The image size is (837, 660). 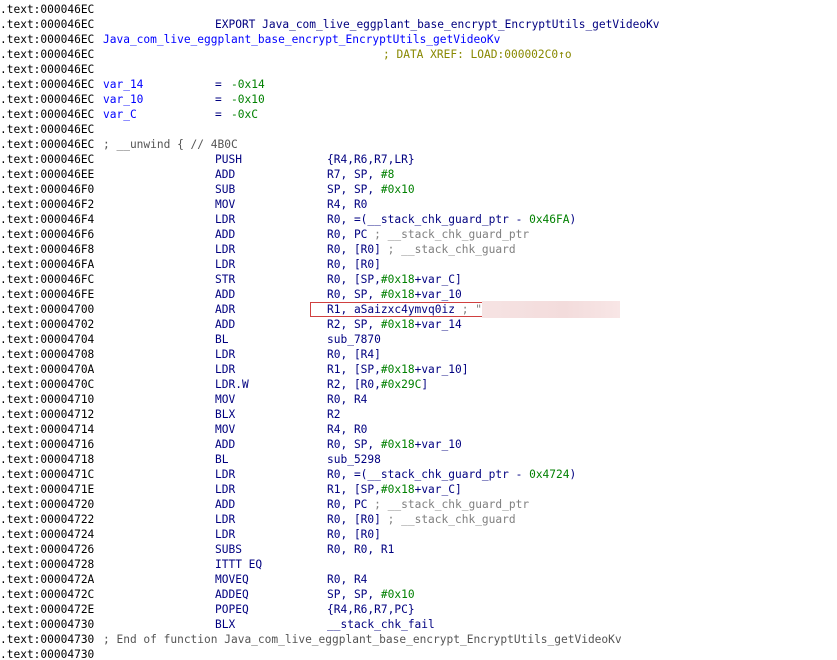 What do you see at coordinates (418, 369) in the screenshot?
I see `listing-line: .text:0000470A LDR R1, [SP,#0x18+var_10]` at bounding box center [418, 369].